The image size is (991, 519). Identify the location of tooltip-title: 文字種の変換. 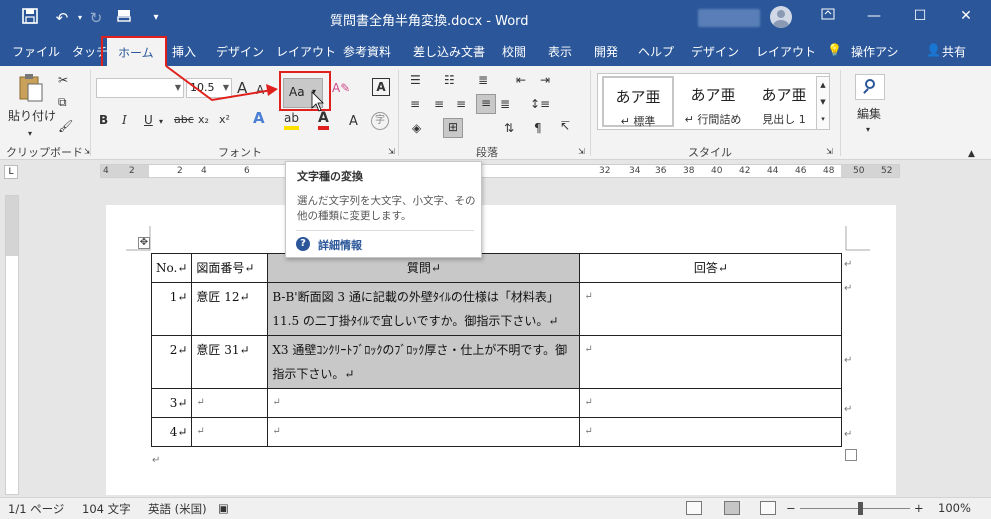
(330, 176).